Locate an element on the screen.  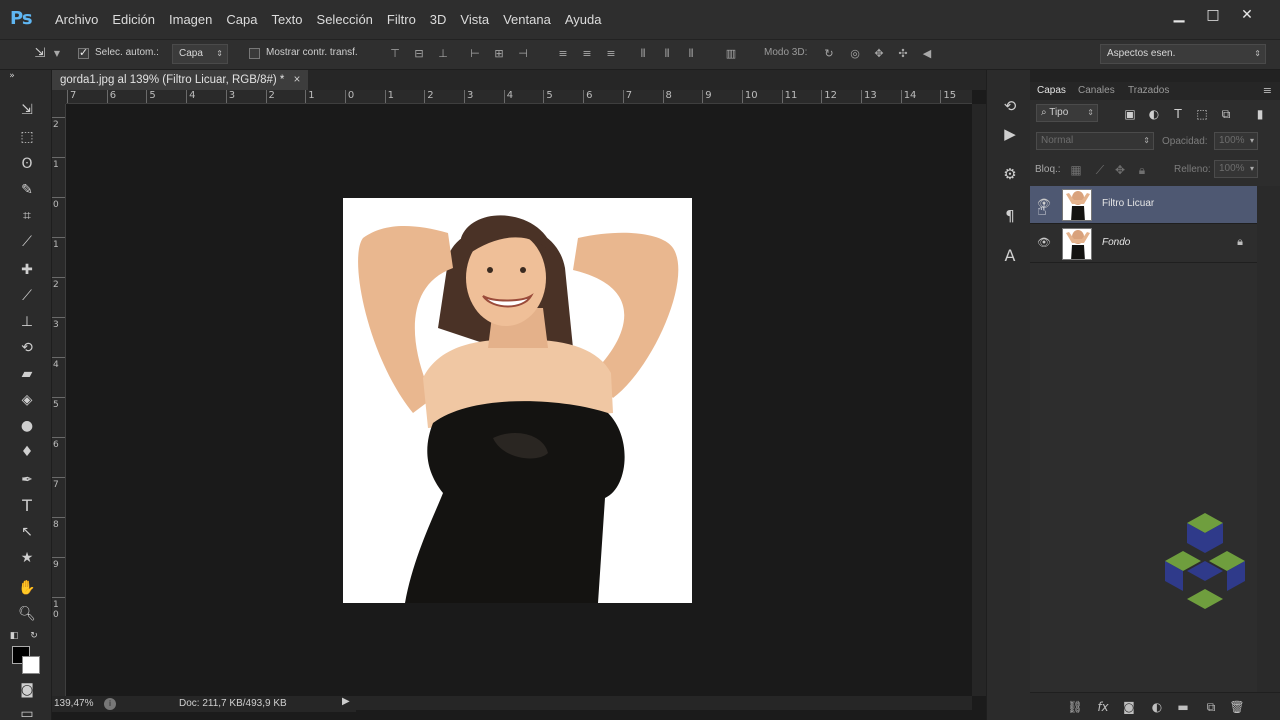
eyedropper-tool-icon: ⟋ is located at coordinates (27, 242).